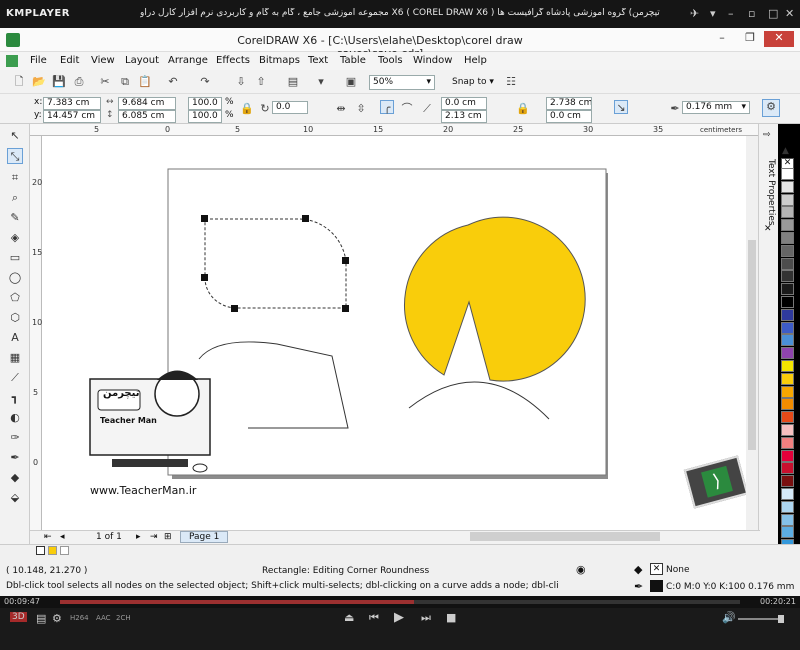 The width and height of the screenshot is (800, 650). What do you see at coordinates (318, 60) in the screenshot?
I see `menu-text: Text` at bounding box center [318, 60].